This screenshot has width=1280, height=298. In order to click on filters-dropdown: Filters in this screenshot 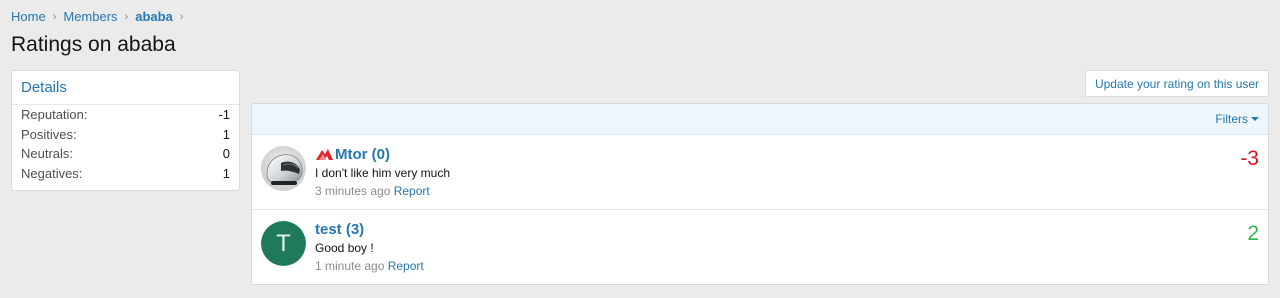, I will do `click(1237, 119)`.